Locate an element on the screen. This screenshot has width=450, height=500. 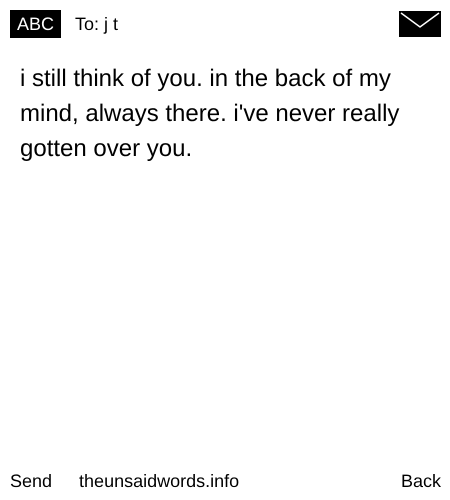
back-softkey: Back is located at coordinates (420, 481).